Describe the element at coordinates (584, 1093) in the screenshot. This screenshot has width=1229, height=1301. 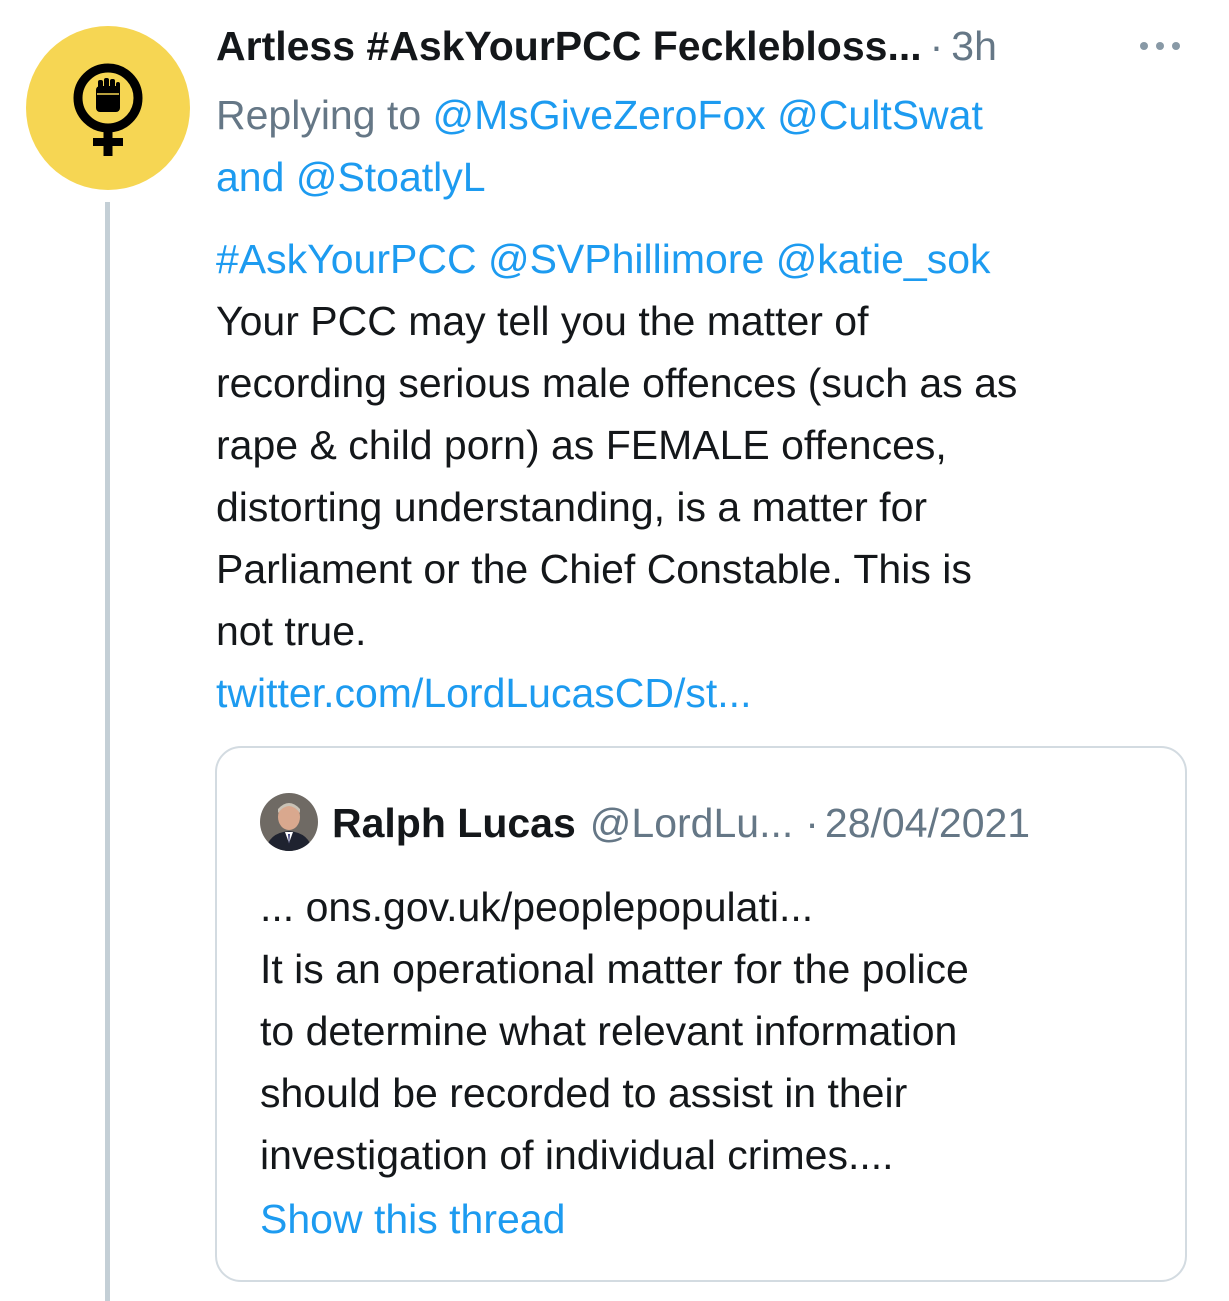
I see `quoted-line: should be recorded to assist in their` at that location.